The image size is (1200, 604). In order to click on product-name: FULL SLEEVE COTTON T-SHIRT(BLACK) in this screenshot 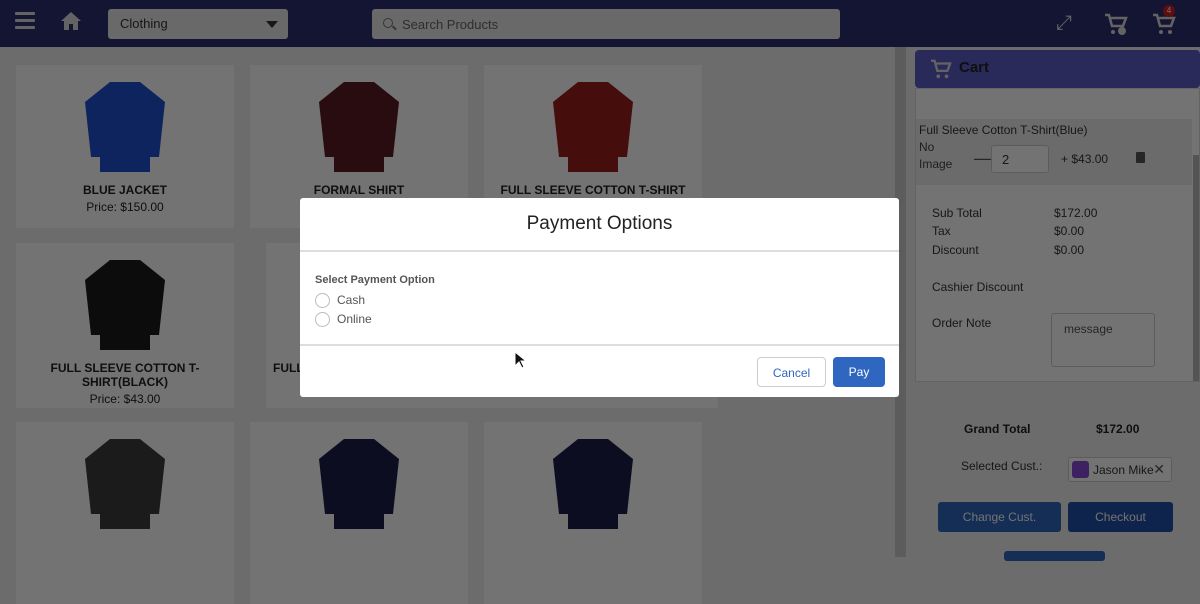, I will do `click(125, 375)`.